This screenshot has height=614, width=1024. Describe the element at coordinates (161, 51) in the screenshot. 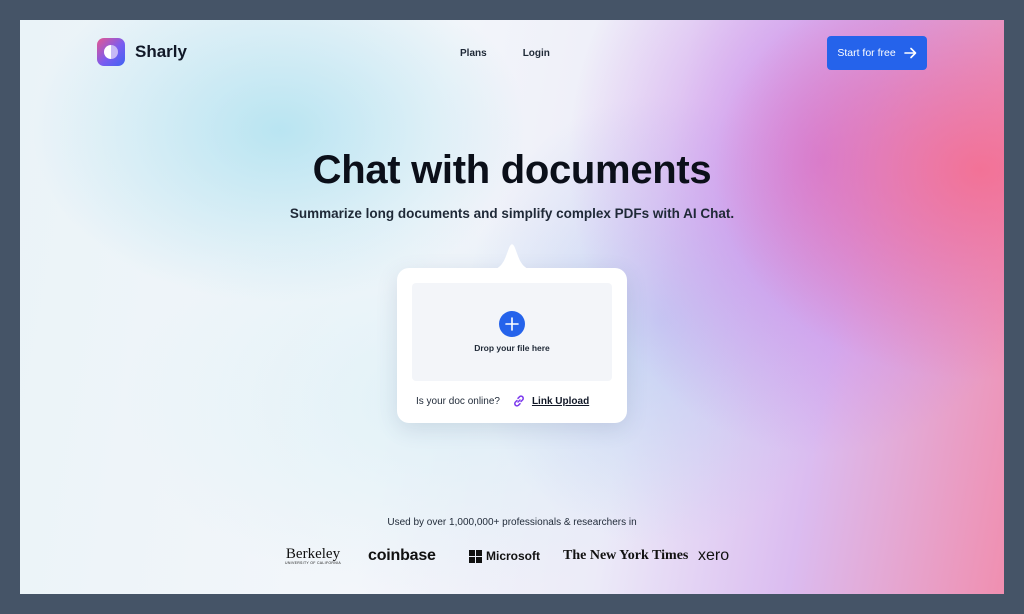

I see `brand-name: Sharly` at that location.